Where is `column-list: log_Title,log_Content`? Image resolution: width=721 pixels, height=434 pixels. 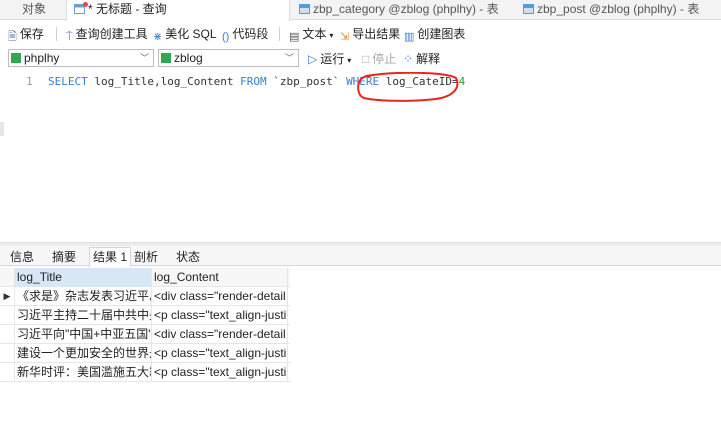 column-list: log_Title,log_Content is located at coordinates (164, 81).